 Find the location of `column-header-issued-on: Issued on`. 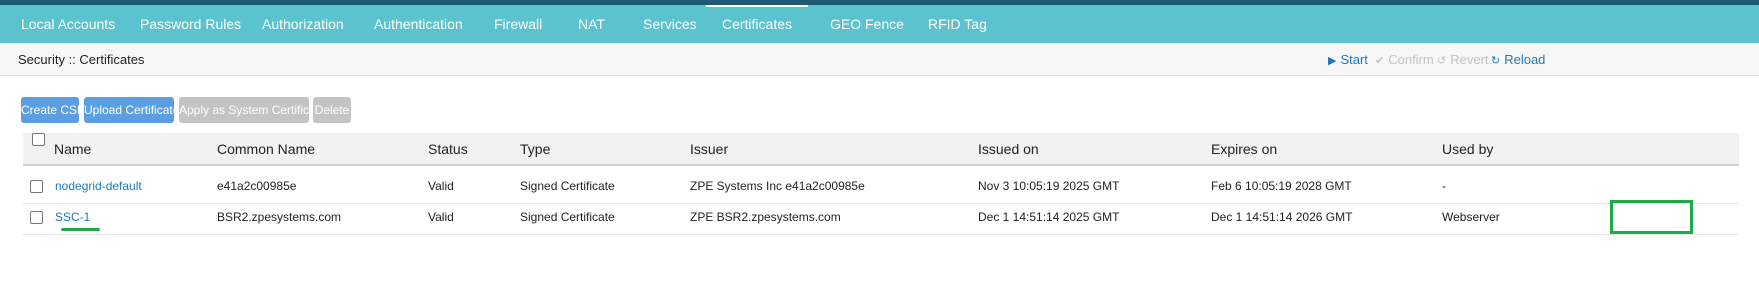

column-header-issued-on: Issued on is located at coordinates (1008, 149).